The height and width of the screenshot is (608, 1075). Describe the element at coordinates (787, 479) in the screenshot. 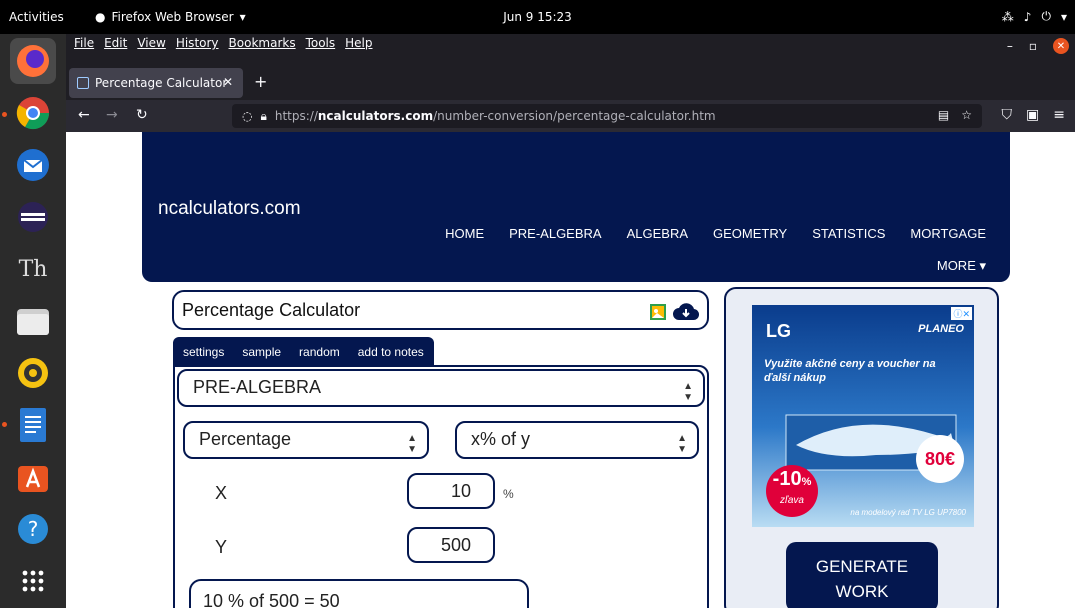

I see `ad-discount: -10` at that location.